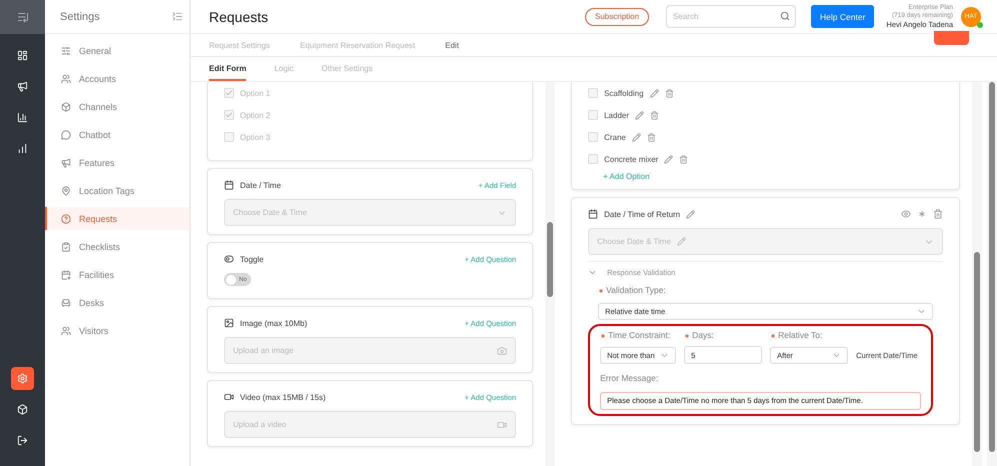 The width and height of the screenshot is (997, 466). What do you see at coordinates (117, 246) in the screenshot?
I see `sidebar-item: Checklists` at bounding box center [117, 246].